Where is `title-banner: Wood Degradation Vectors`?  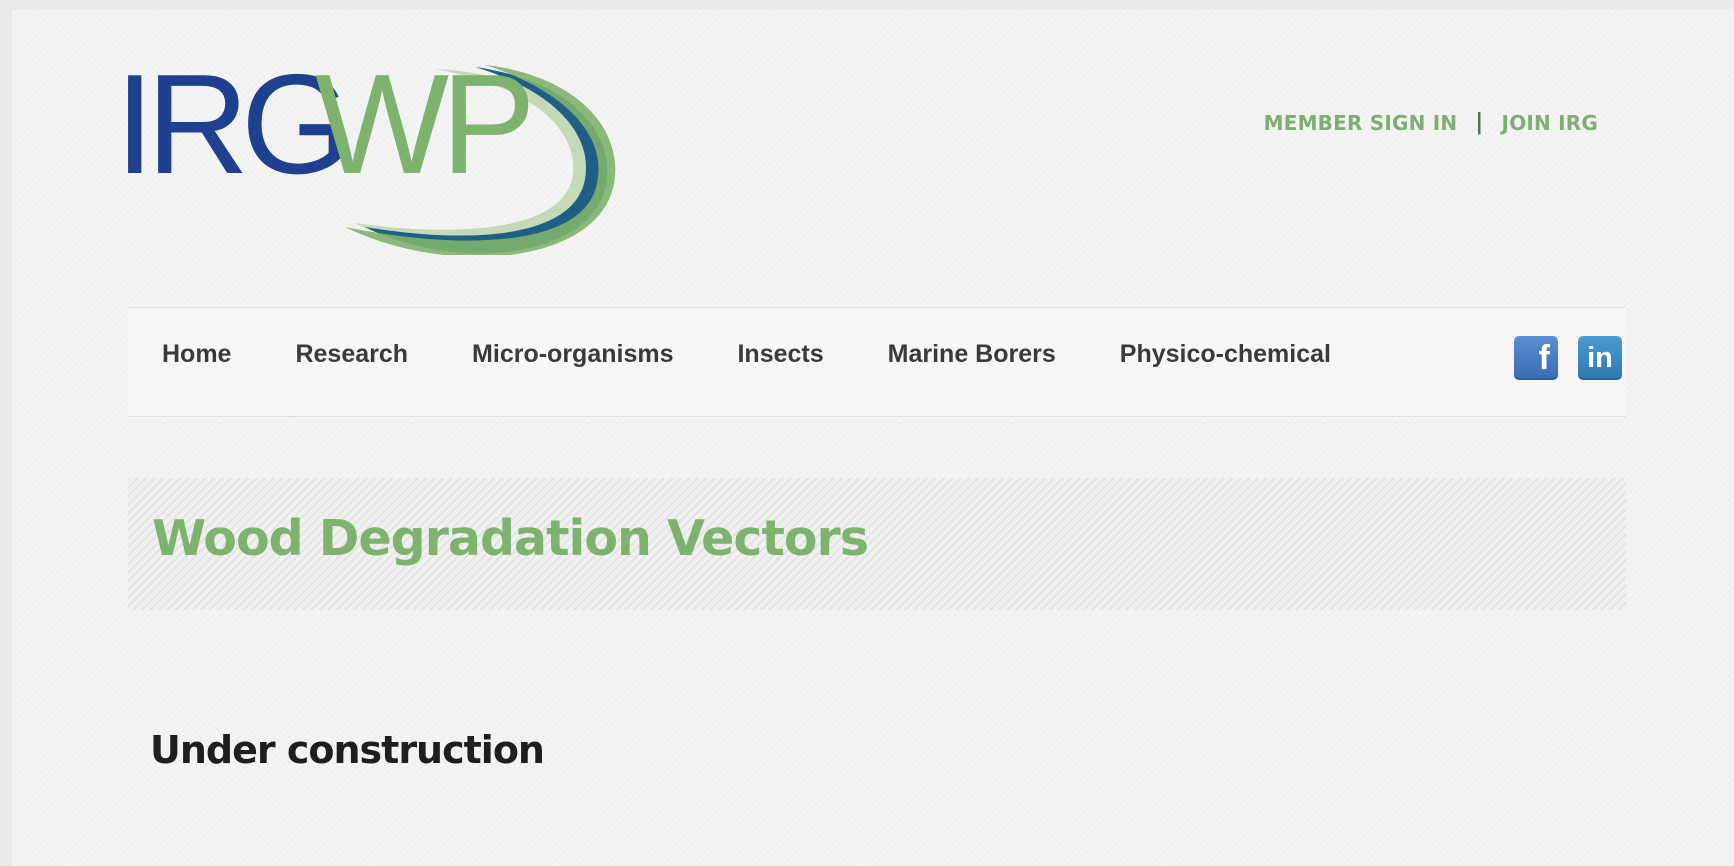 title-banner: Wood Degradation Vectors is located at coordinates (877, 544).